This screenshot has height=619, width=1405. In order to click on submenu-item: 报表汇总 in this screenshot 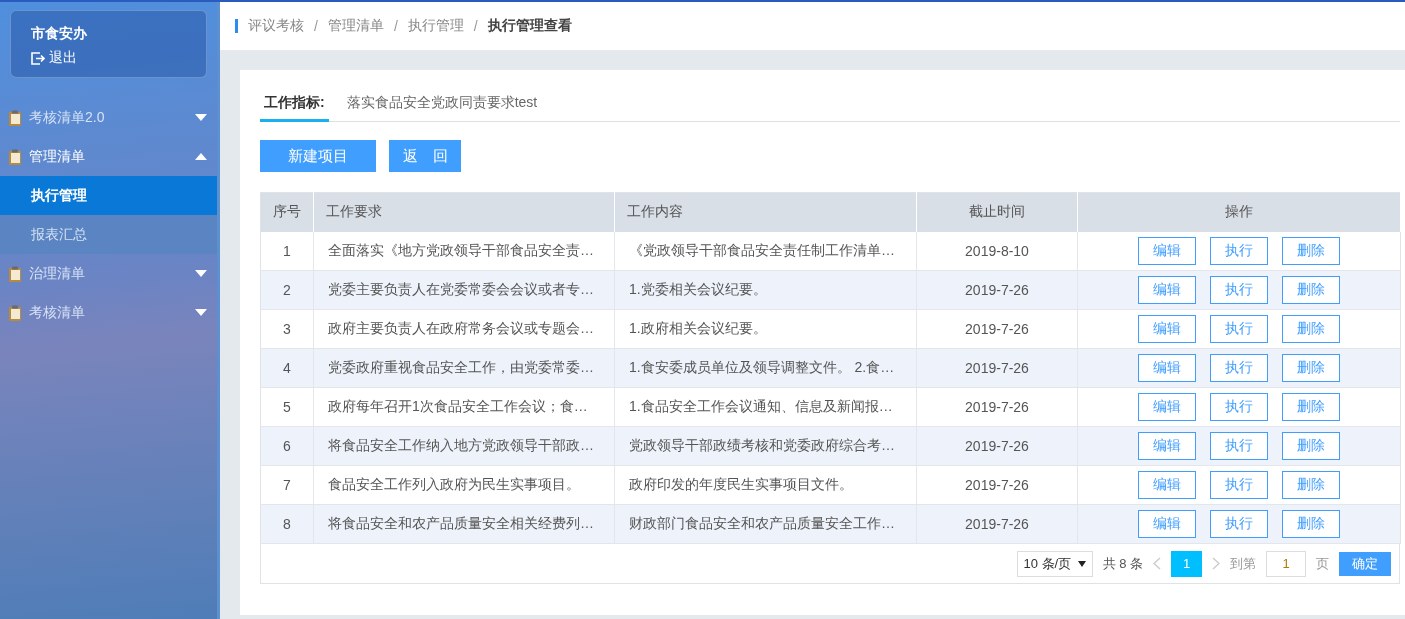, I will do `click(108, 234)`.